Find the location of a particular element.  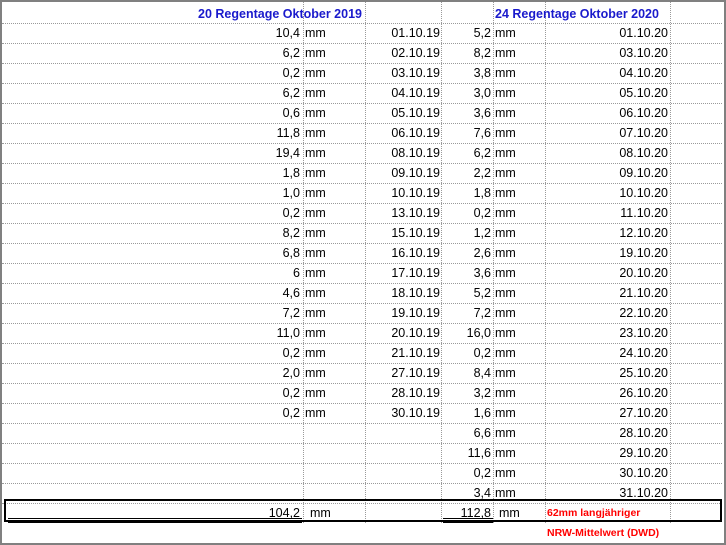

date-2020: 27.10.20 is located at coordinates (643, 413).